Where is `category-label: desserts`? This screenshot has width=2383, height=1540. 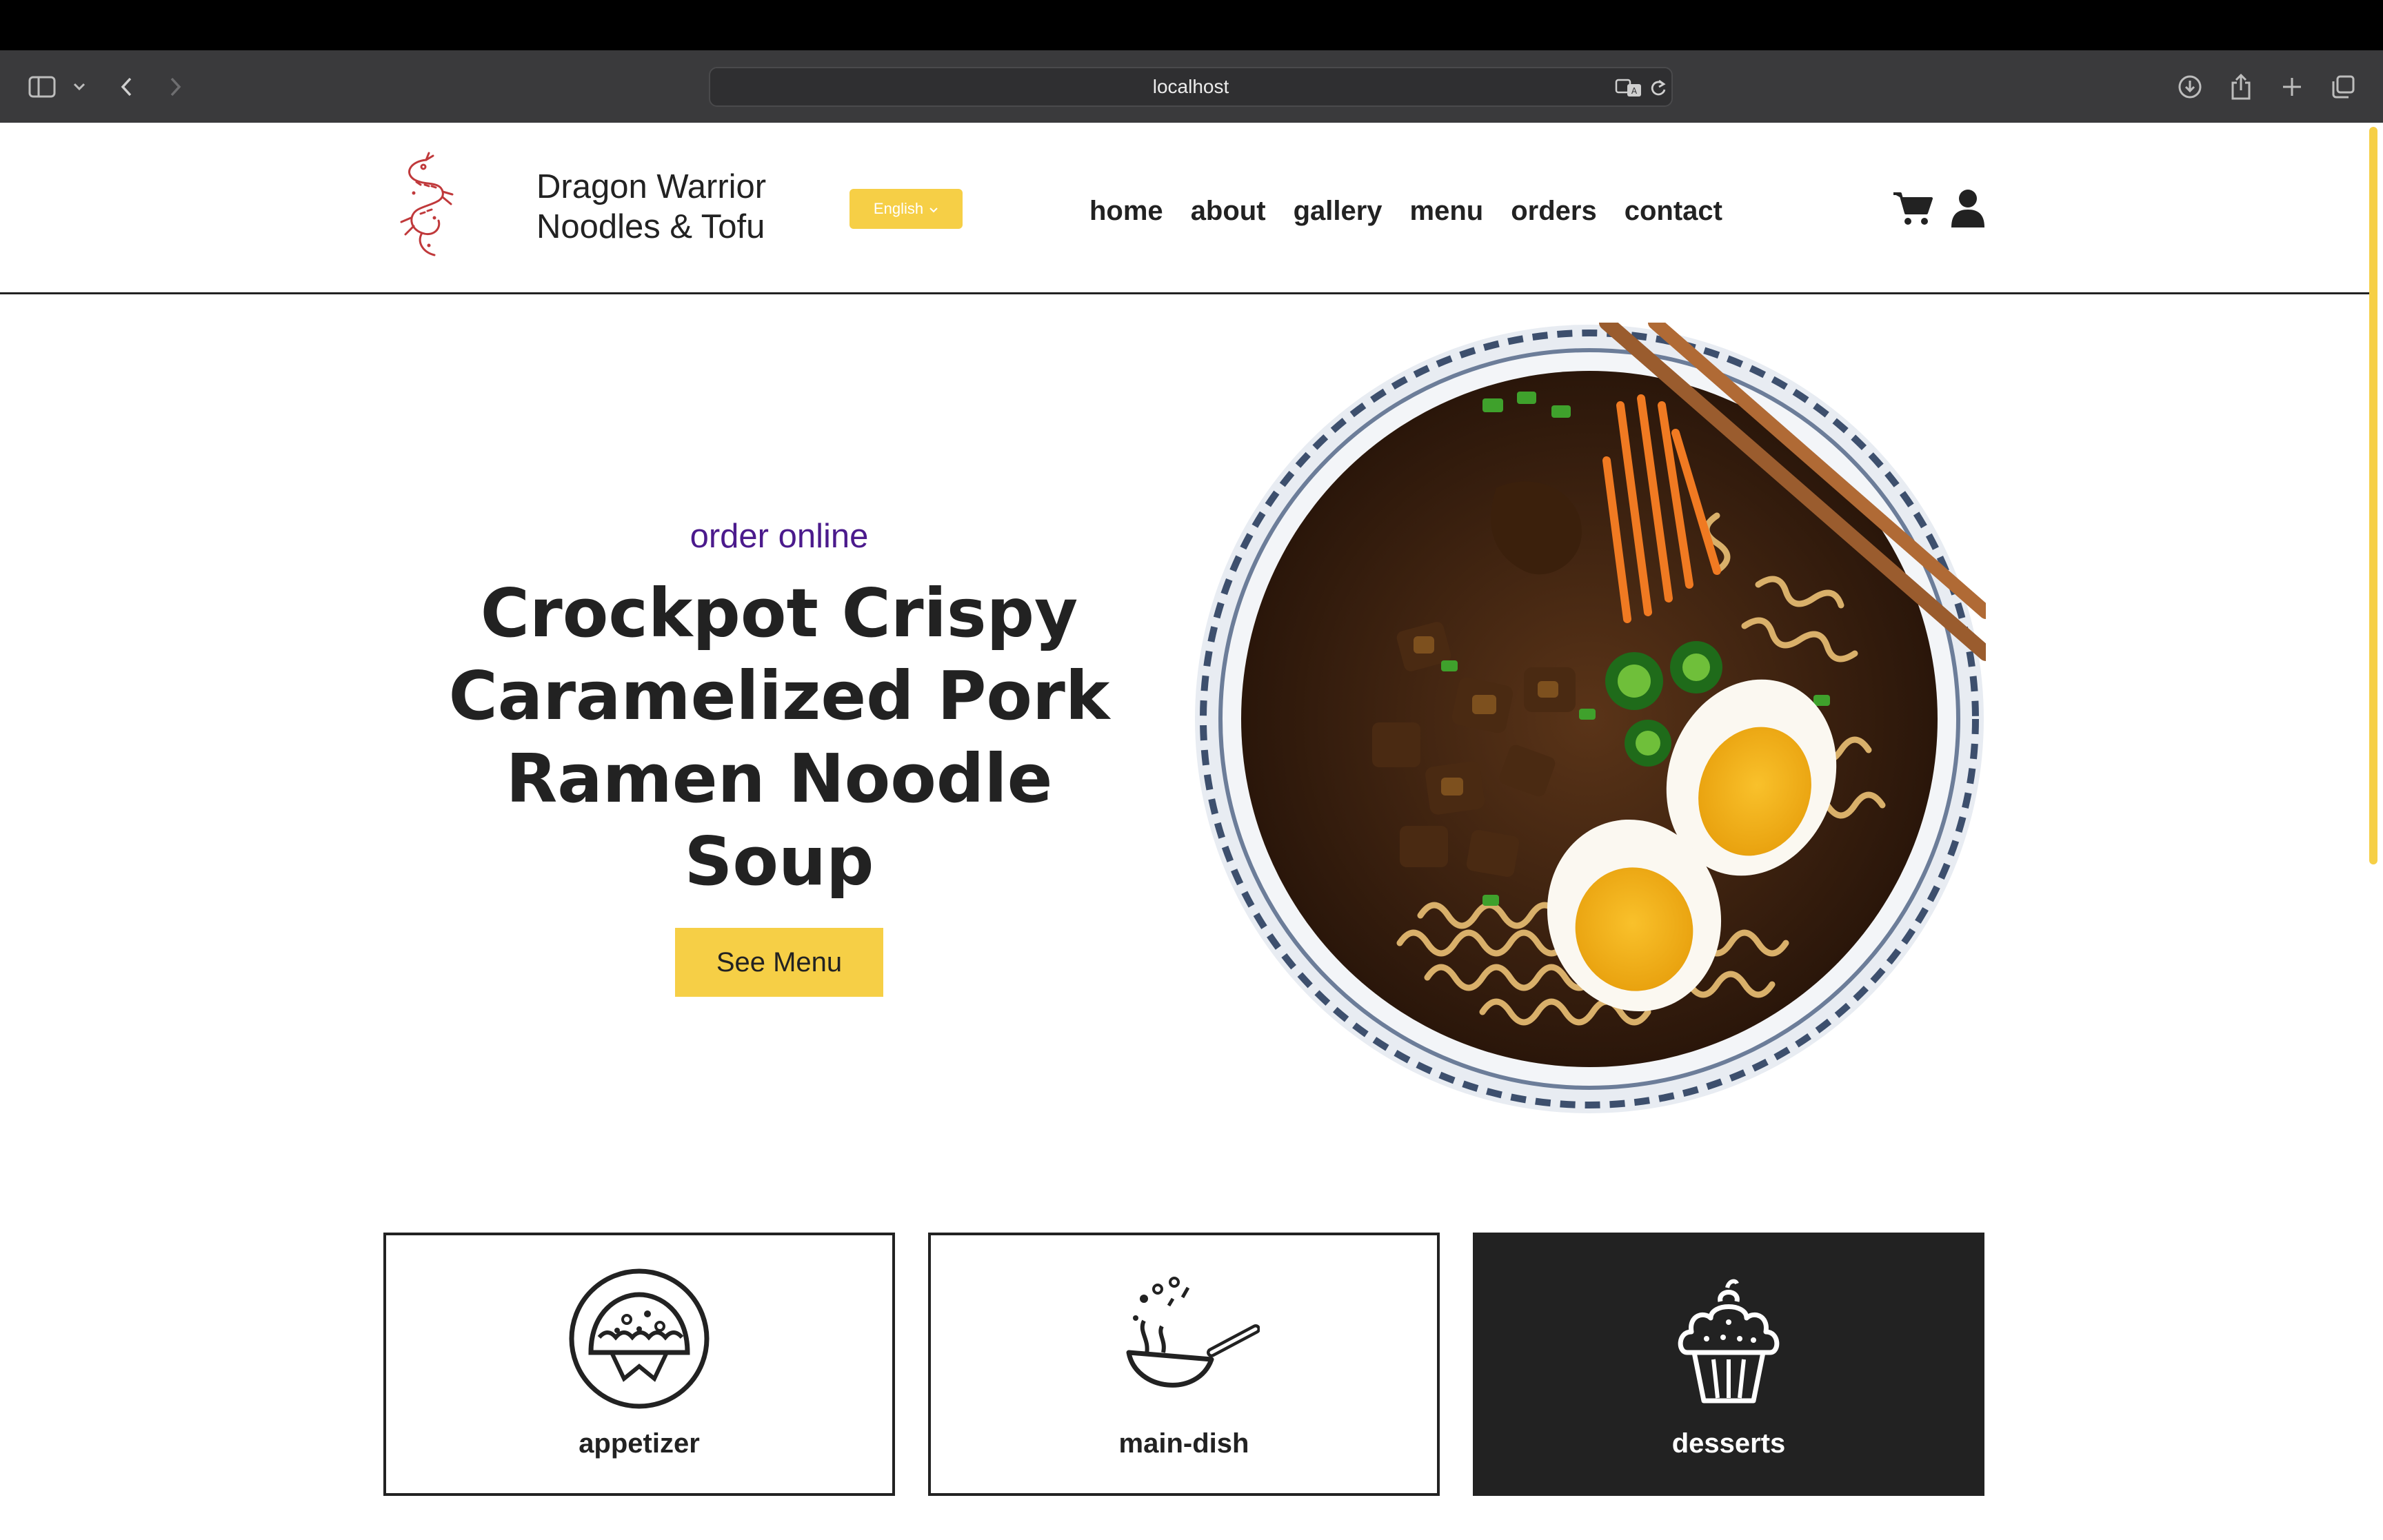 category-label: desserts is located at coordinates (1728, 1444).